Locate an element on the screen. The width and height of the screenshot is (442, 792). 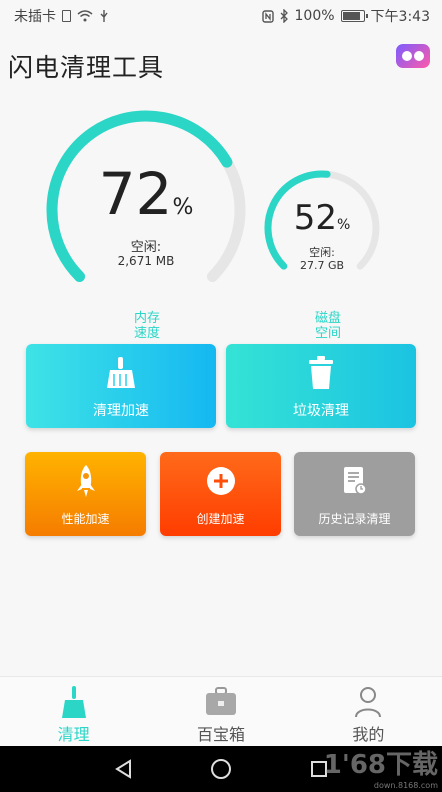
junk-clean-button: 垃圾清理 is located at coordinates (321, 386).